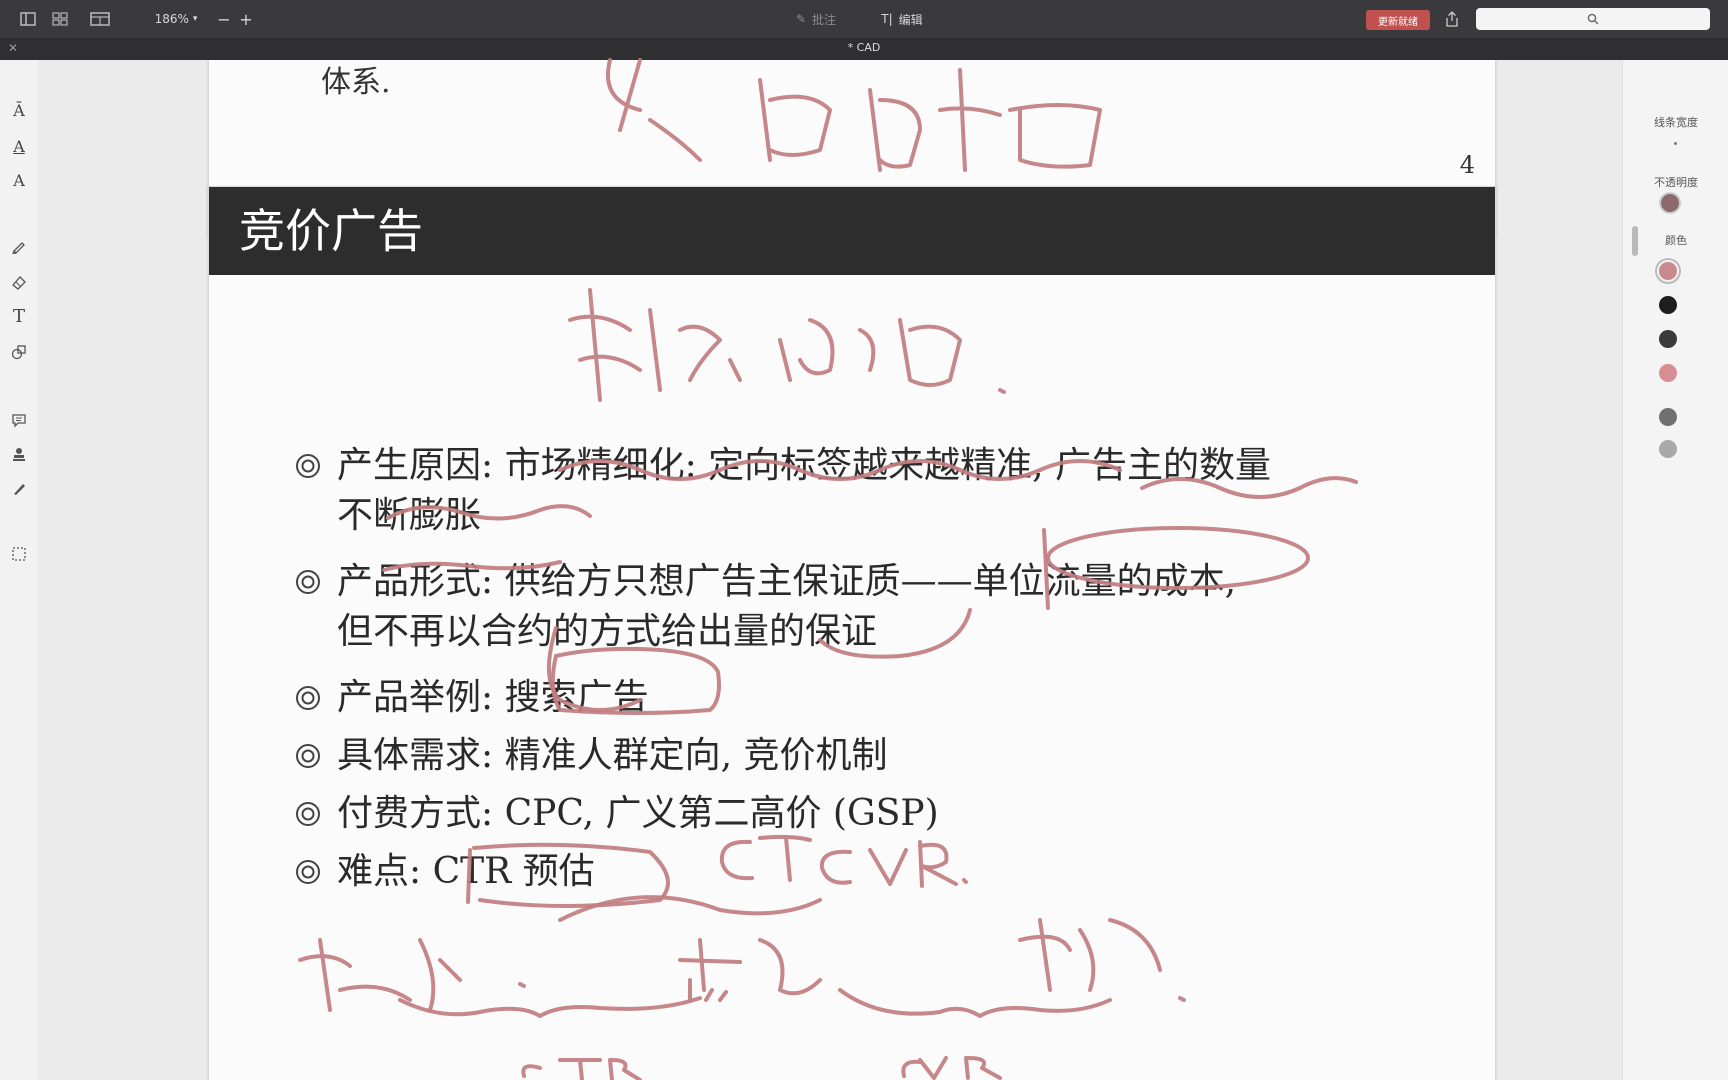 Image resolution: width=1728 pixels, height=1080 pixels. I want to click on bullet-line: 产生原因: 市场精细化: 定向标签越来越精准, 广告主的数量, so click(804, 465).